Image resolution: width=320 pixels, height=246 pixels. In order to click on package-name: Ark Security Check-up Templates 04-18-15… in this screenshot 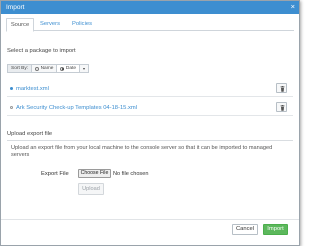, I will do `click(76, 108)`.